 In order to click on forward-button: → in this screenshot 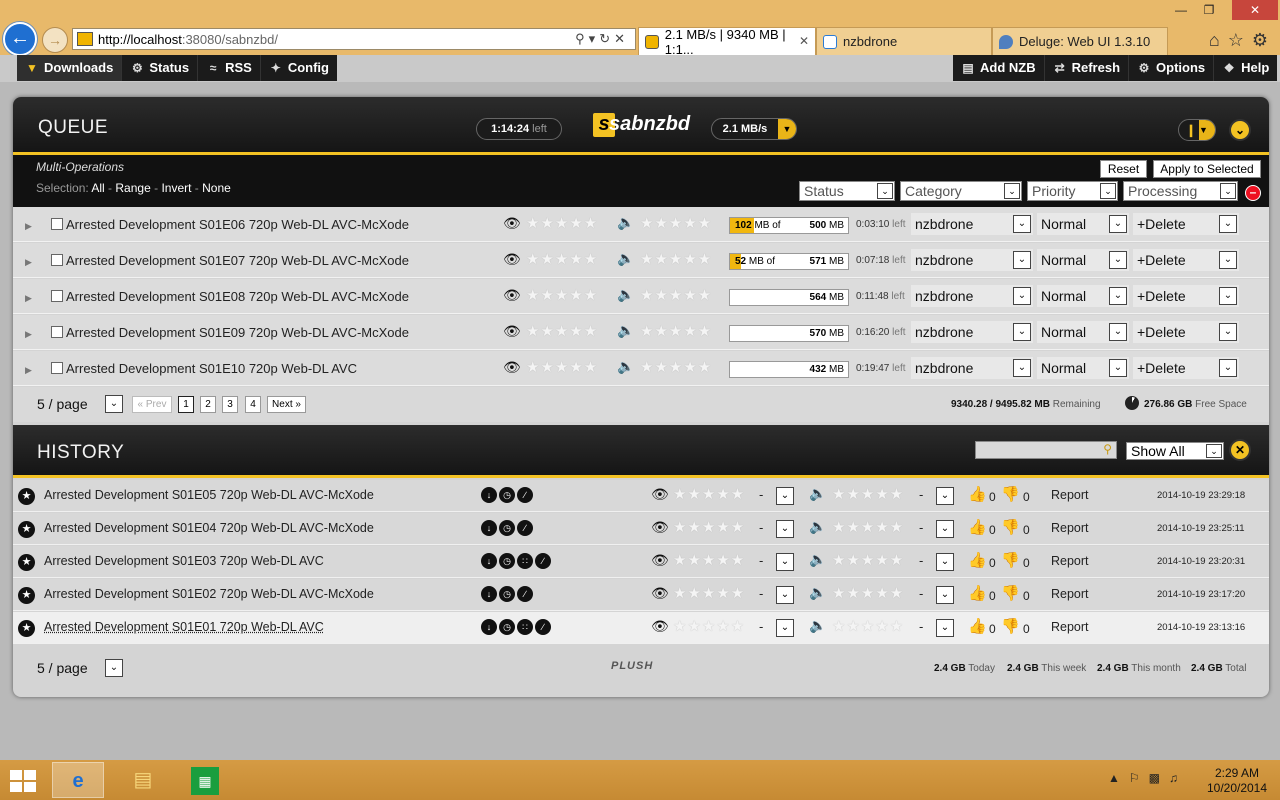, I will do `click(55, 40)`.